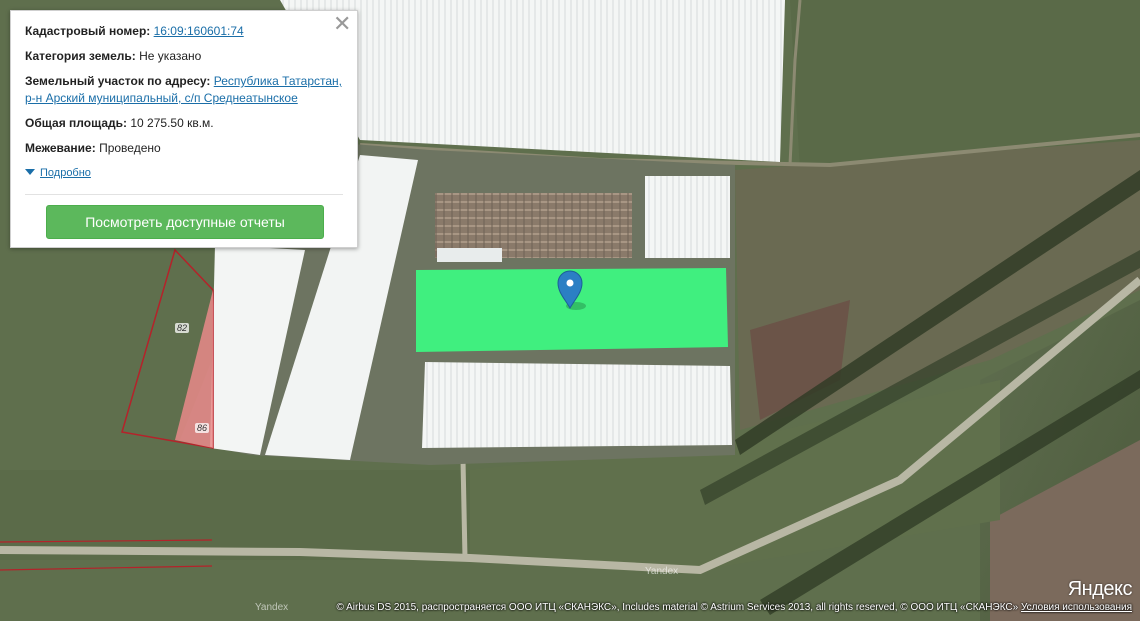 The width and height of the screenshot is (1140, 621). I want to click on plot-label-86: 86, so click(202, 428).